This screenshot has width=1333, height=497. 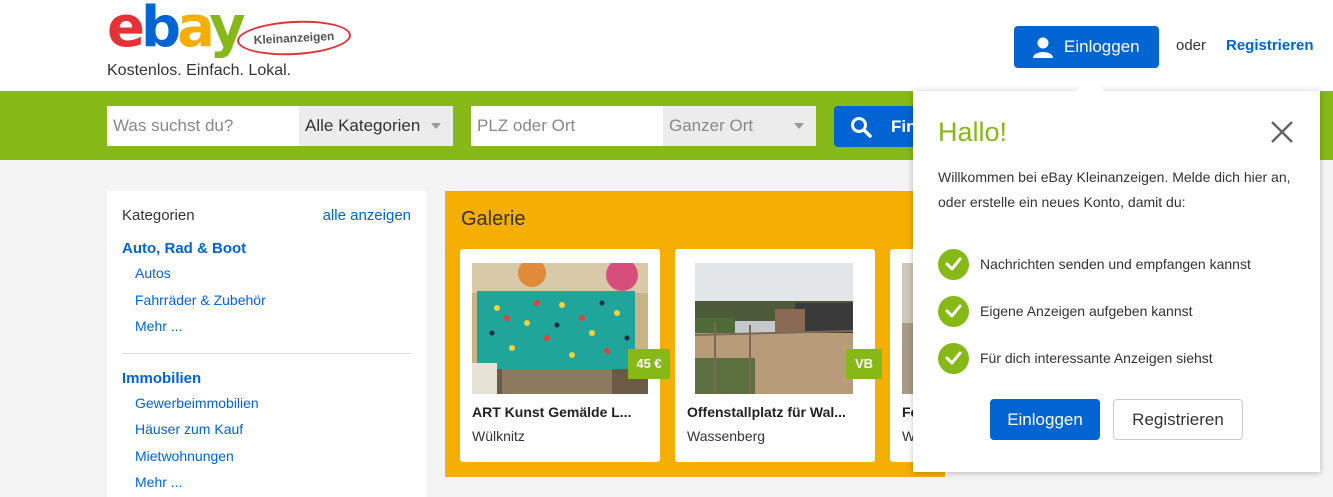 What do you see at coordinates (199, 70) in the screenshot?
I see `tagline: Kostenlos. Einfach. Lokal.` at bounding box center [199, 70].